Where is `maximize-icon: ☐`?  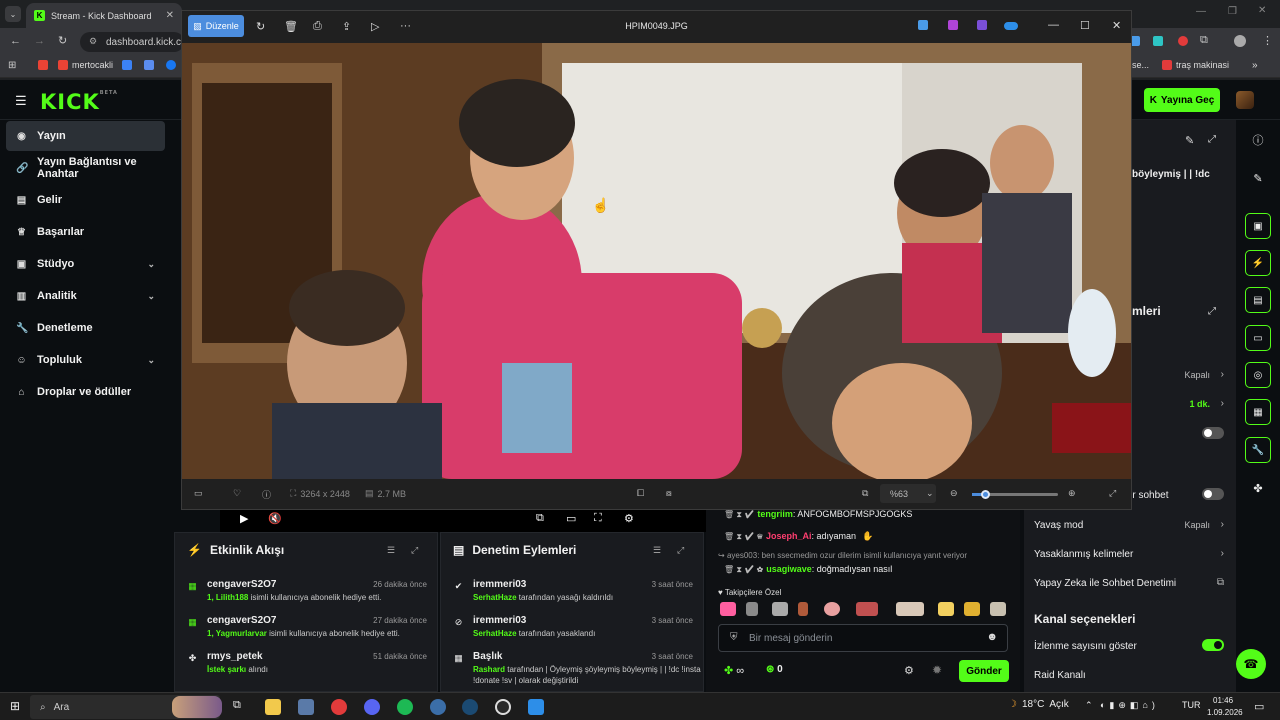
maximize-icon: ☐ is located at coordinates (1085, 25).